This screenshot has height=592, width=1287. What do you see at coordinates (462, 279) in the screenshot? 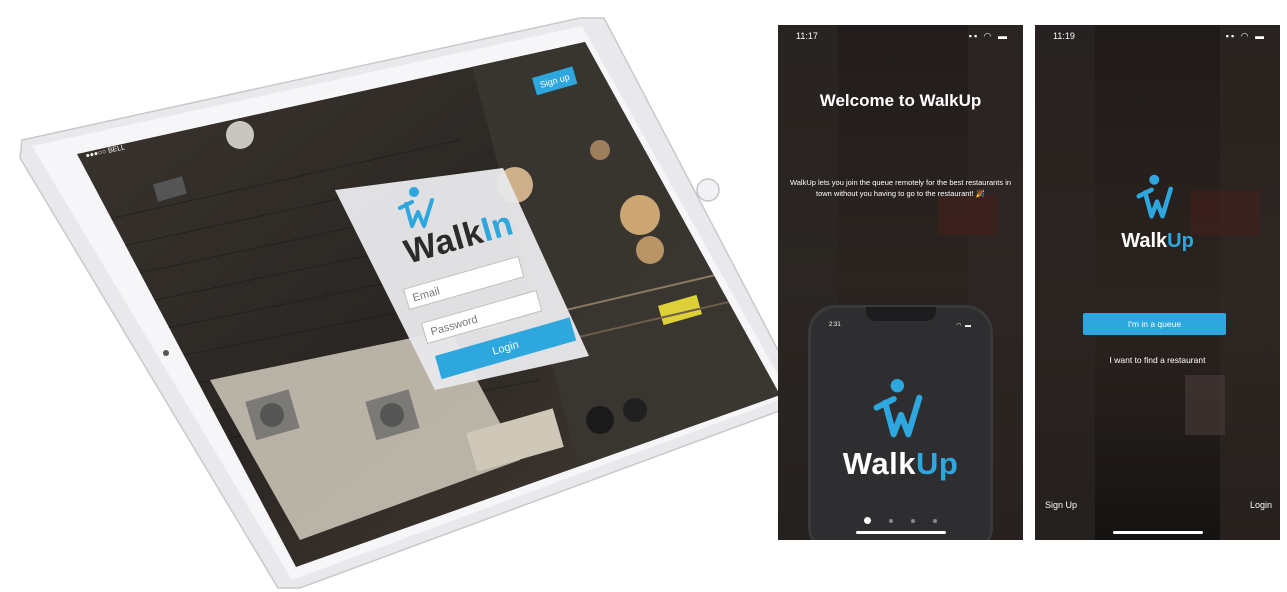
I see `login-card` at bounding box center [462, 279].